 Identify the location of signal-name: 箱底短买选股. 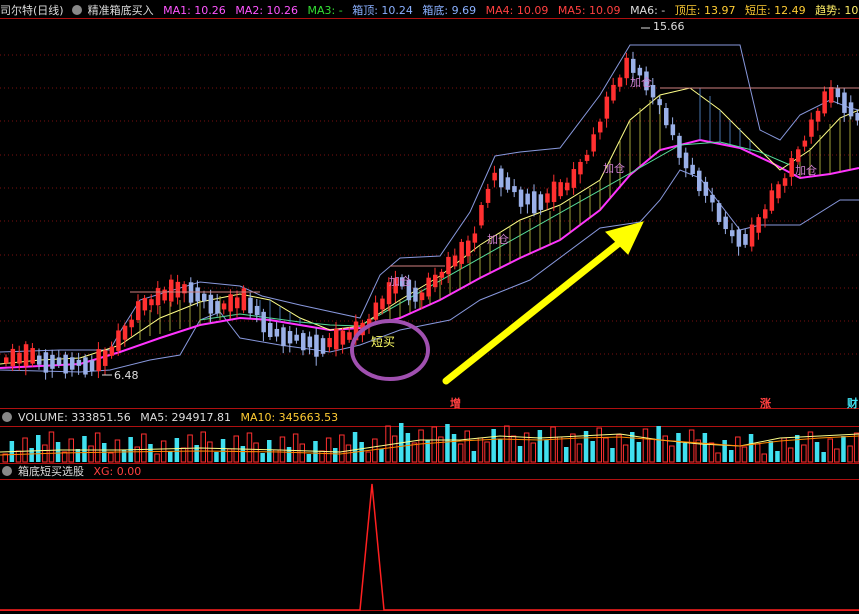
(51, 471).